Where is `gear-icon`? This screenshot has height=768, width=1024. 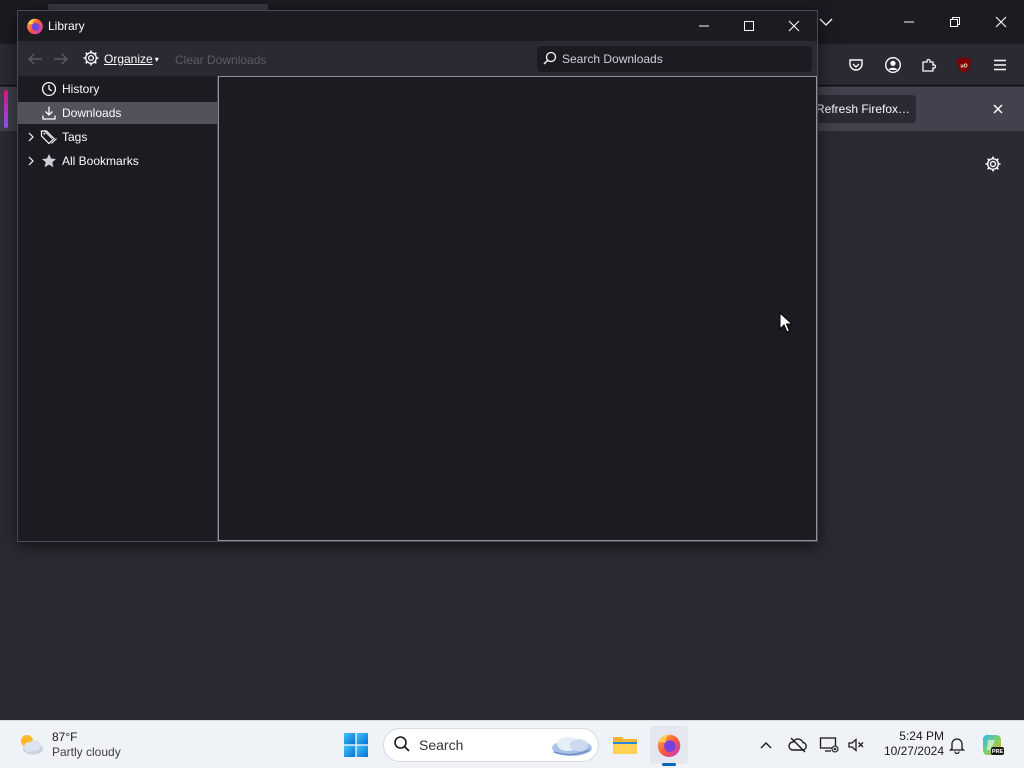
gear-icon is located at coordinates (91, 59).